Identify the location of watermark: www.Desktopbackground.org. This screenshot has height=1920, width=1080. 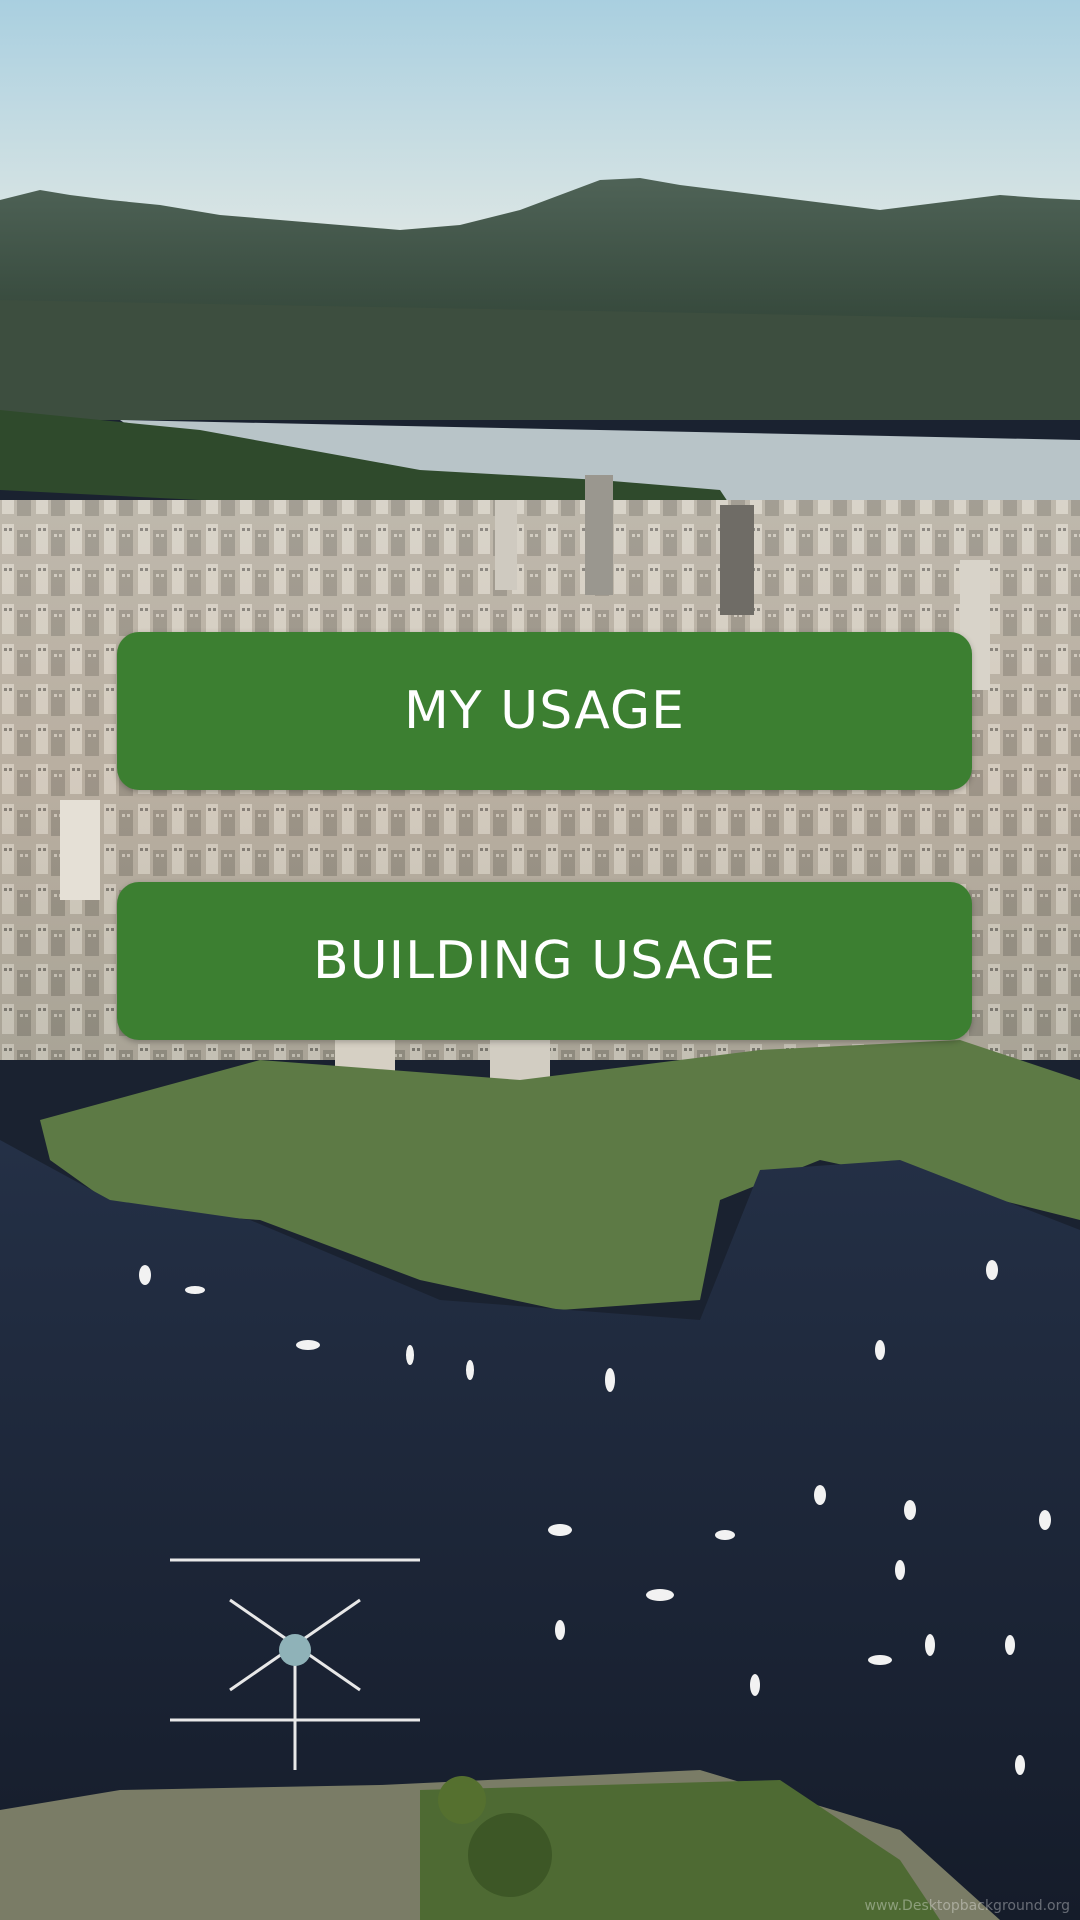
(967, 1906).